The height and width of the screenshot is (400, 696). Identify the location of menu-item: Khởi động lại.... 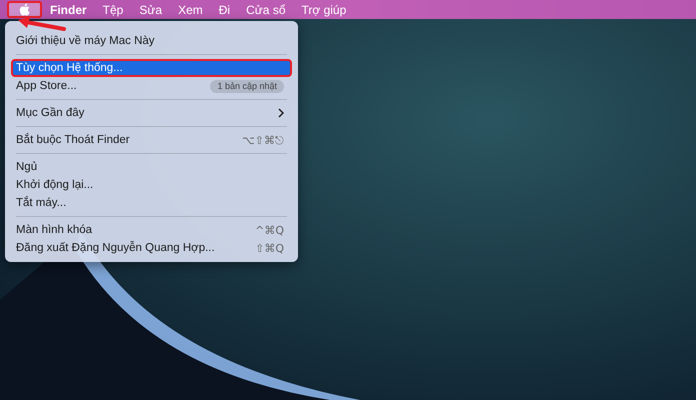
(151, 185).